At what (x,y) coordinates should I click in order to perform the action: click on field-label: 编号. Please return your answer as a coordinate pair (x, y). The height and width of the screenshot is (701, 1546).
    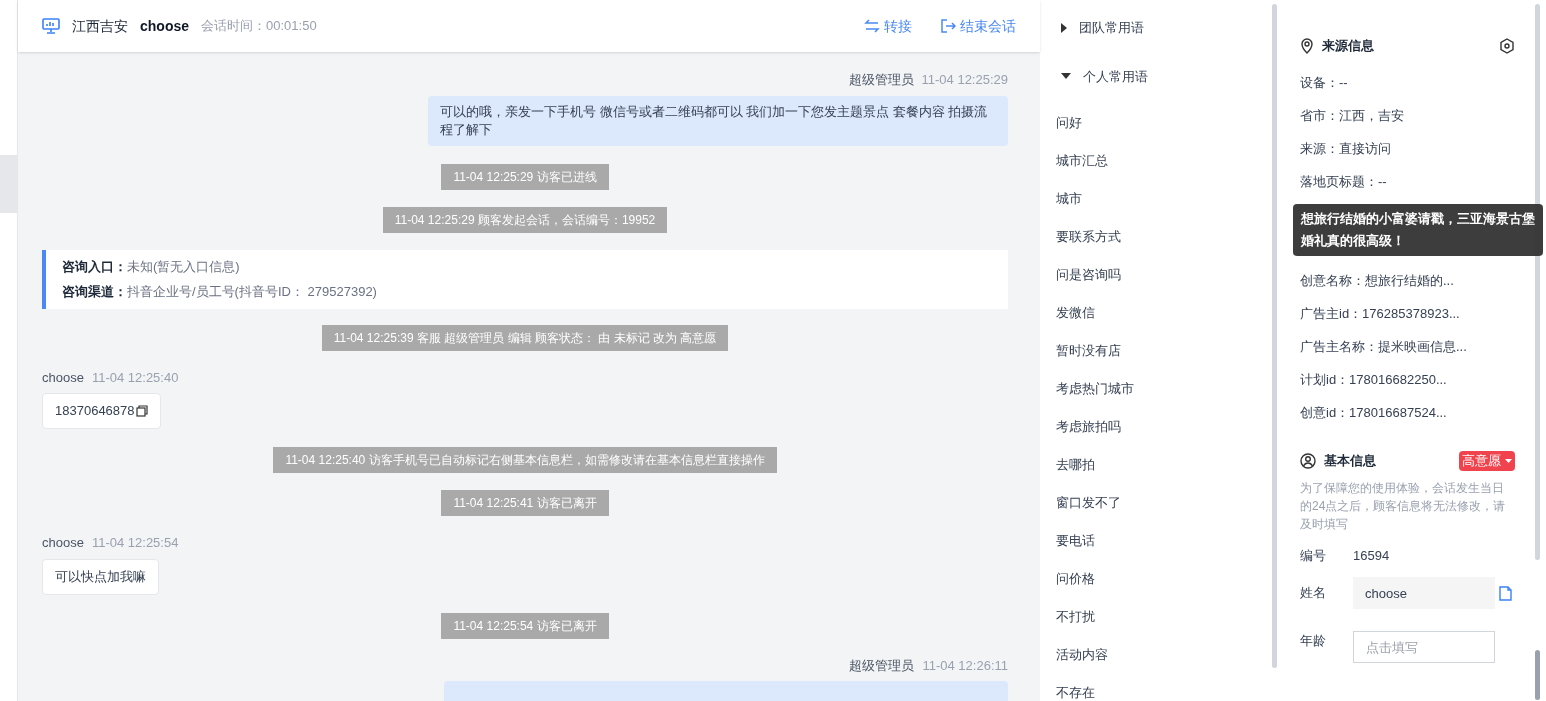
    Looking at the image, I should click on (1313, 556).